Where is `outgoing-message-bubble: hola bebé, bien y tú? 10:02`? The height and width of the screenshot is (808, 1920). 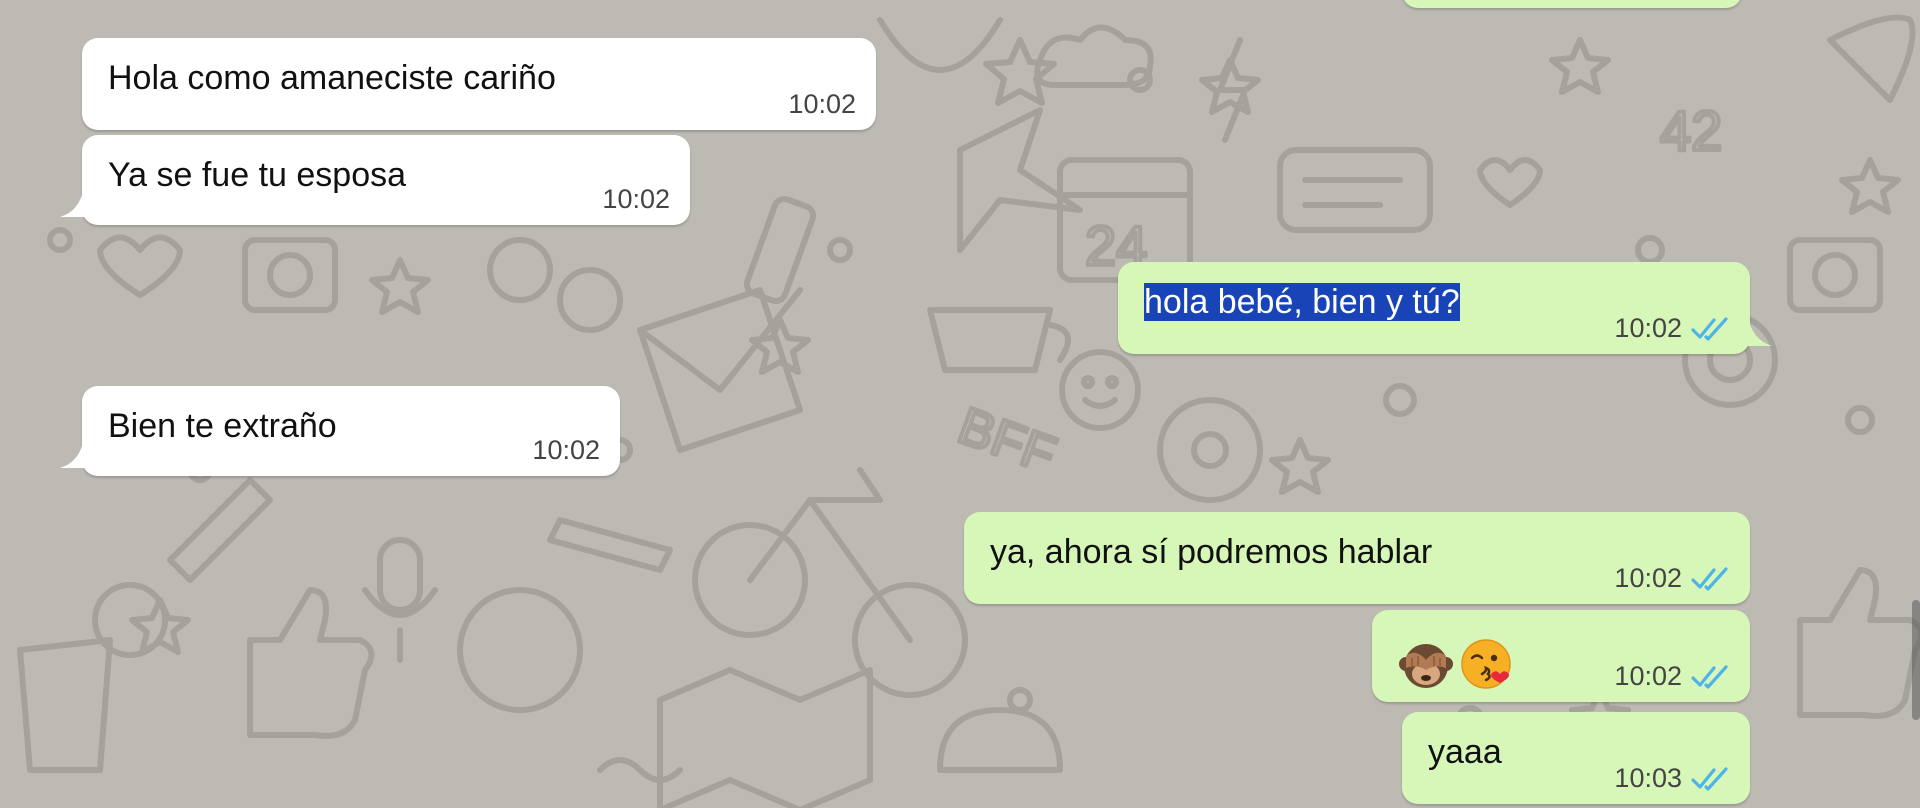
outgoing-message-bubble: hola bebé, bien y tú? 10:02 is located at coordinates (1445, 308).